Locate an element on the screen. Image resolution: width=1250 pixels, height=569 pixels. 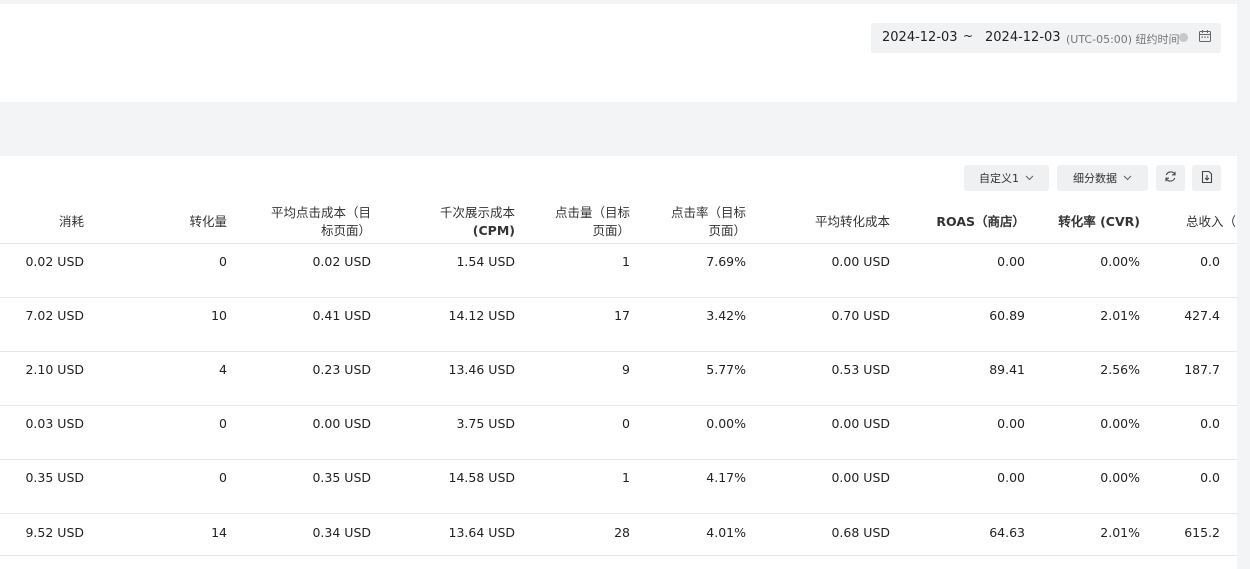
table-cell: 2.10 USD is located at coordinates (54, 369).